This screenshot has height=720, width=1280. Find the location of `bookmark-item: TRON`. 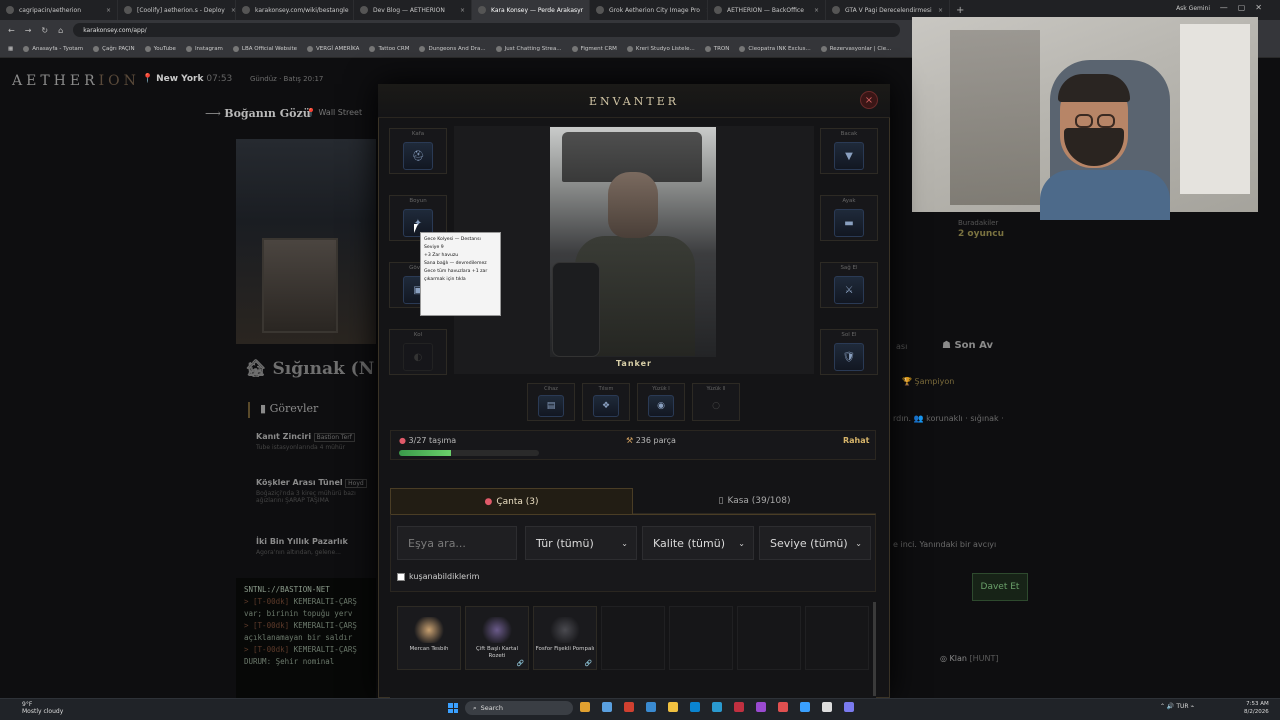

bookmark-item: TRON is located at coordinates (716, 48).